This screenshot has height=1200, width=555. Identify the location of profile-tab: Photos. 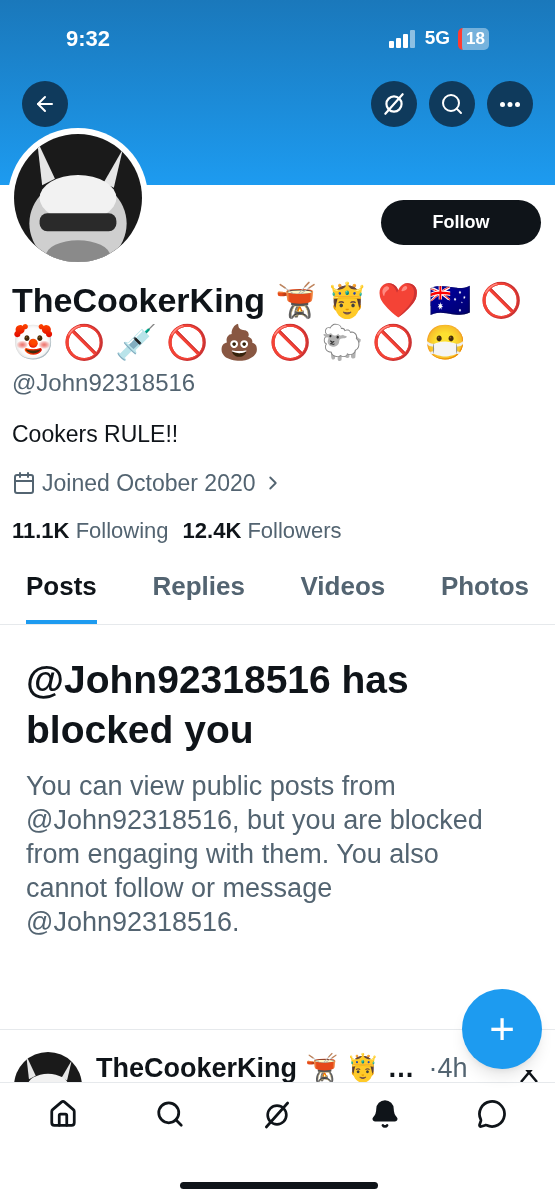
(484, 595).